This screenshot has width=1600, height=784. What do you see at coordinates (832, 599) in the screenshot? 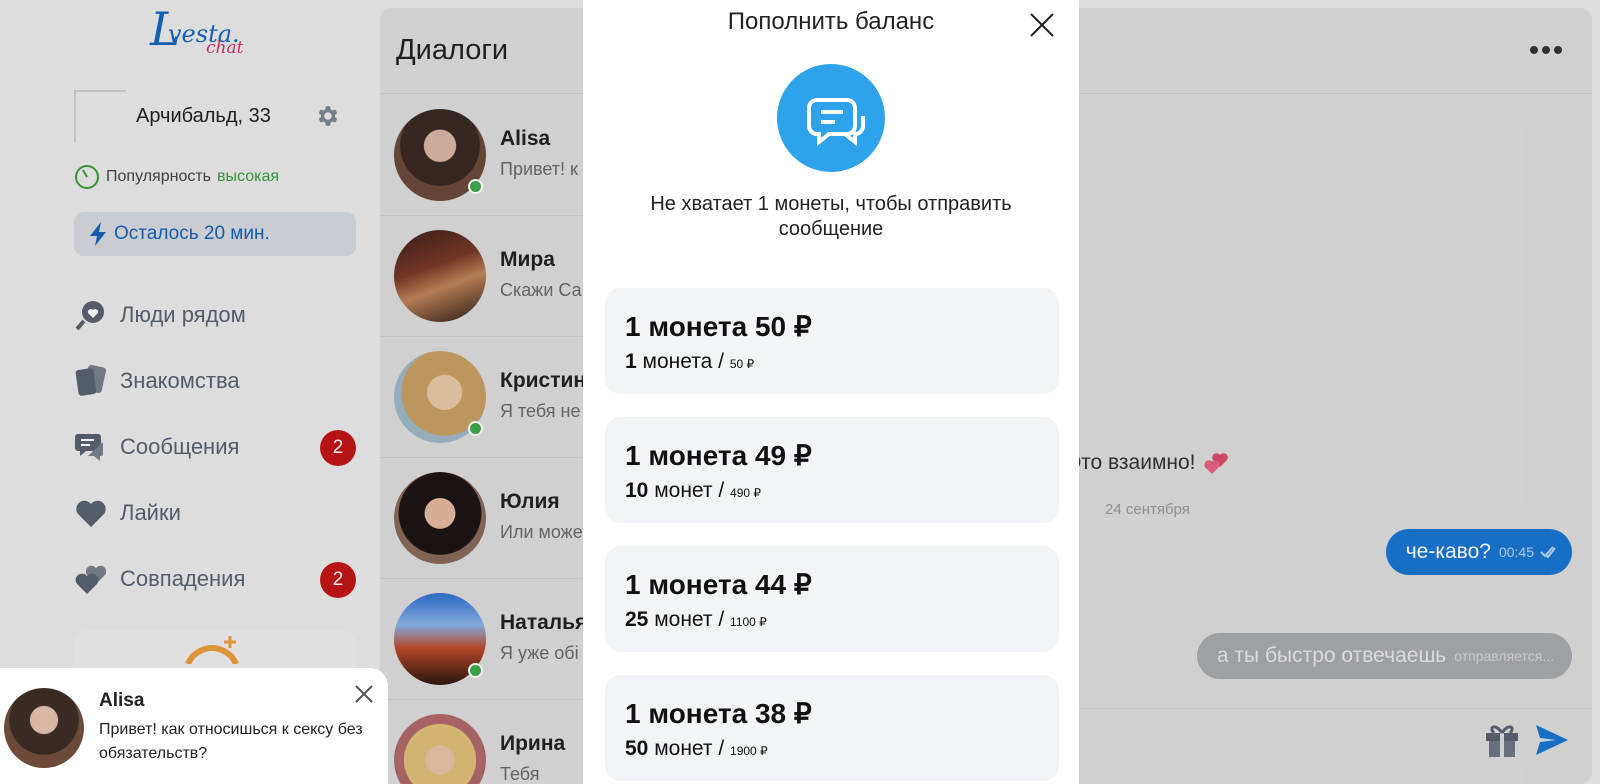
I see `package-option: 1 монета 44 ₽ 25 монет / 1100 ₽` at bounding box center [832, 599].